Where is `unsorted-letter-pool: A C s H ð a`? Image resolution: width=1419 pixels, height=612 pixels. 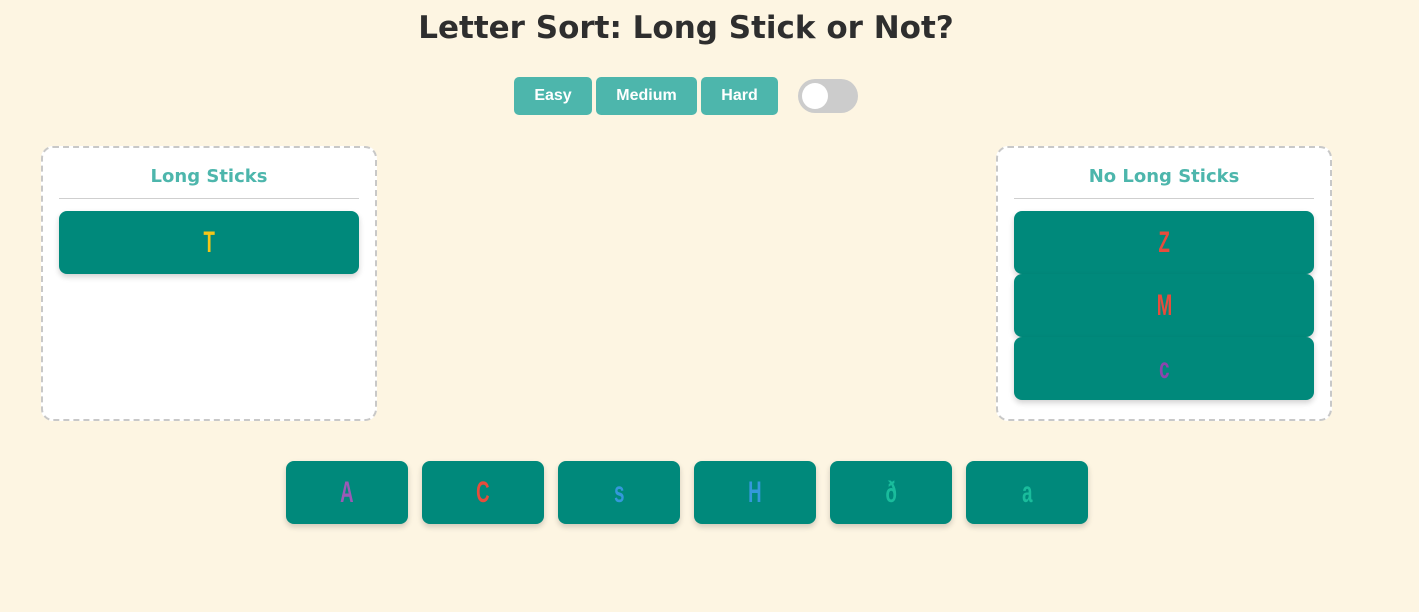
unsorted-letter-pool: A C s H ð a is located at coordinates (694, 492).